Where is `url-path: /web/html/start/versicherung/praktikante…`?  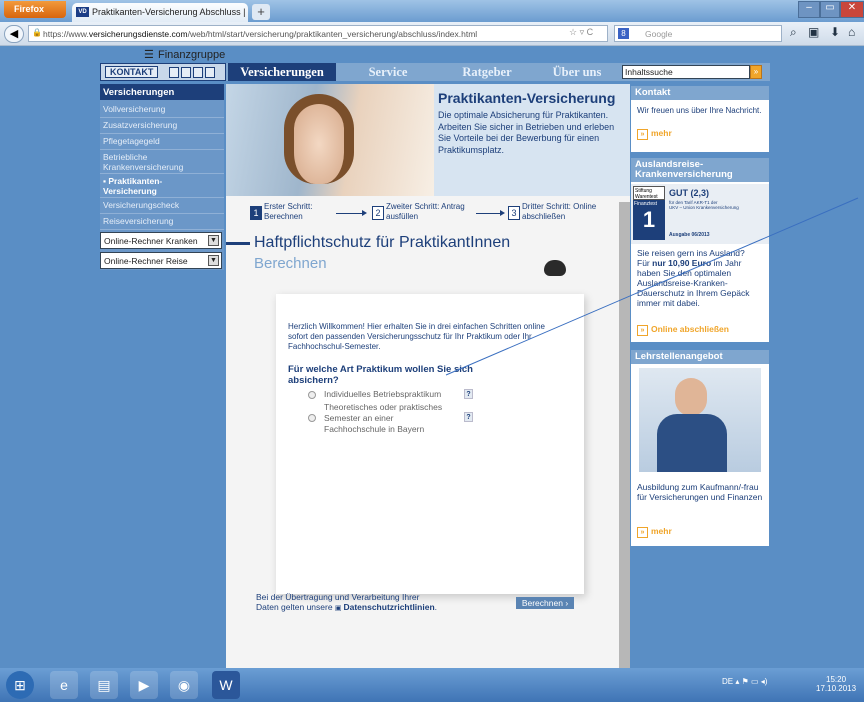 url-path: /web/html/start/versicherung/praktikante… is located at coordinates (332, 34).